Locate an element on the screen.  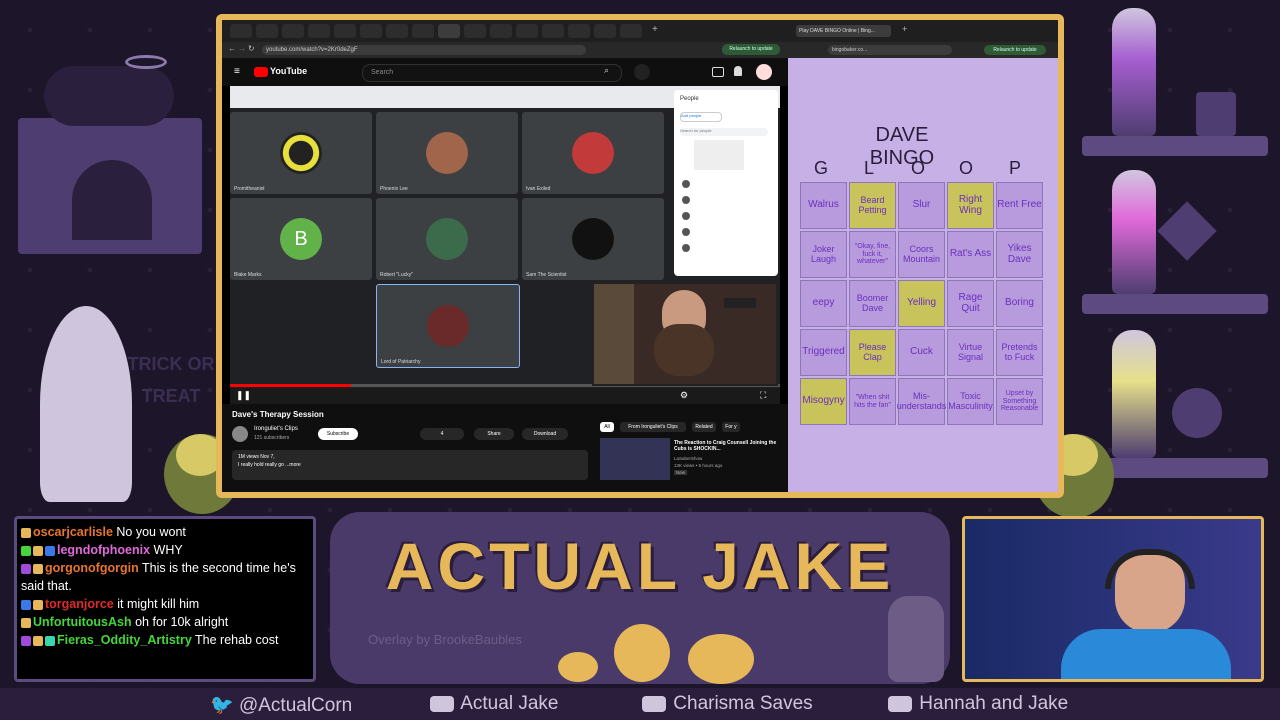
chip-related: Related is located at coordinates (704, 427).